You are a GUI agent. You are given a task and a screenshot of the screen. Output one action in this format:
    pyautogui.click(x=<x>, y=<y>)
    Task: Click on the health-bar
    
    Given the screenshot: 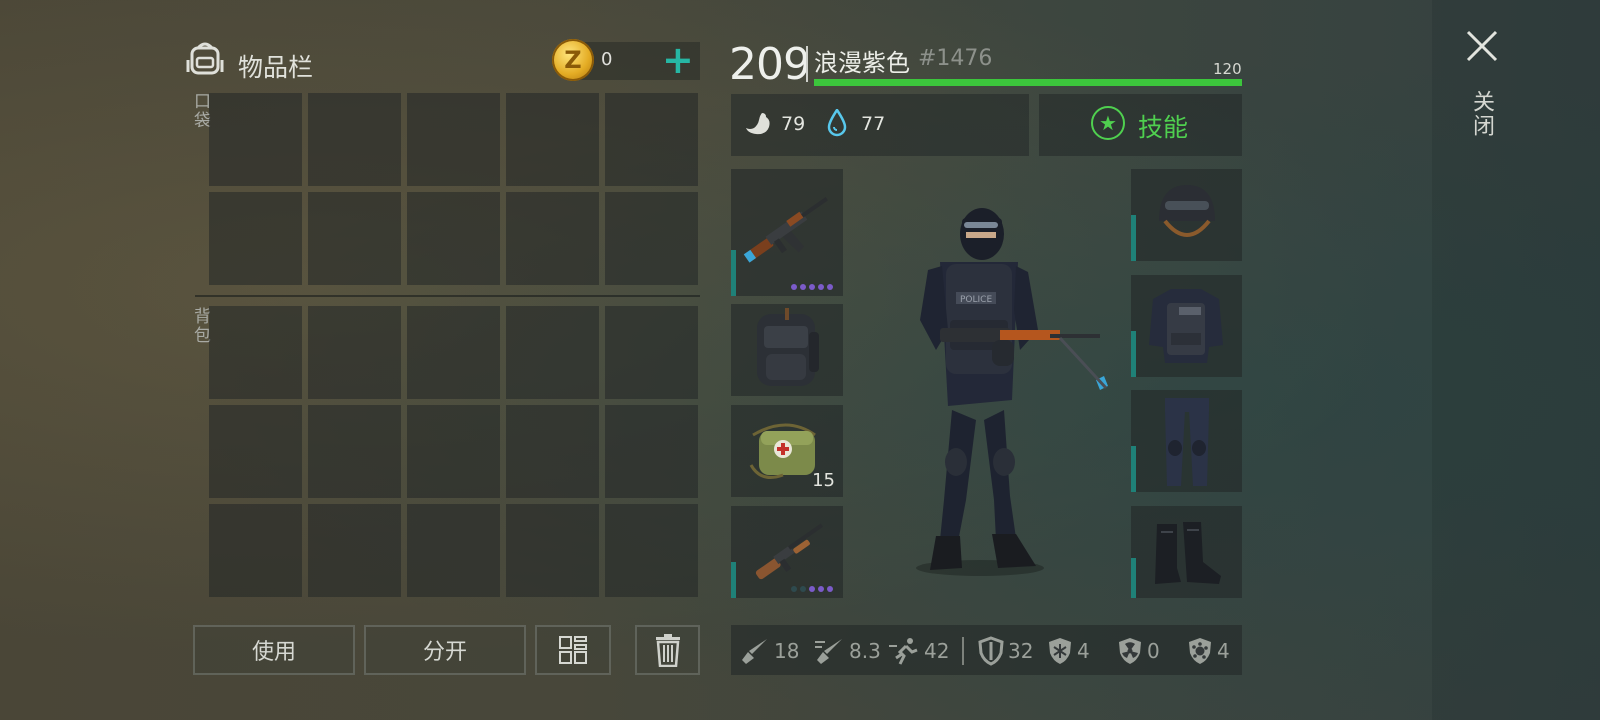 What is the action you would take?
    pyautogui.click(x=1028, y=82)
    